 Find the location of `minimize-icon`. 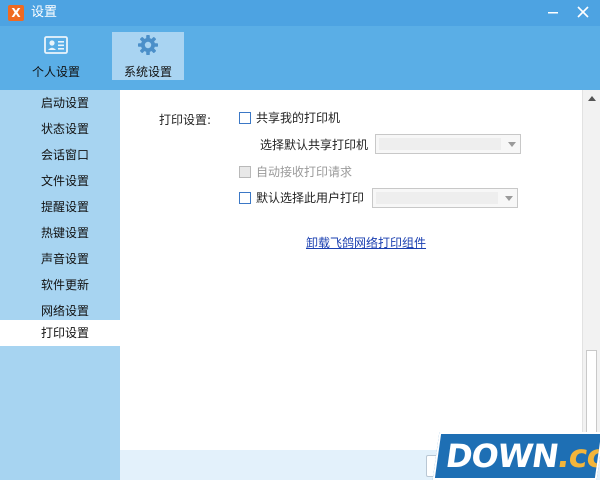

minimize-icon is located at coordinates (553, 13).